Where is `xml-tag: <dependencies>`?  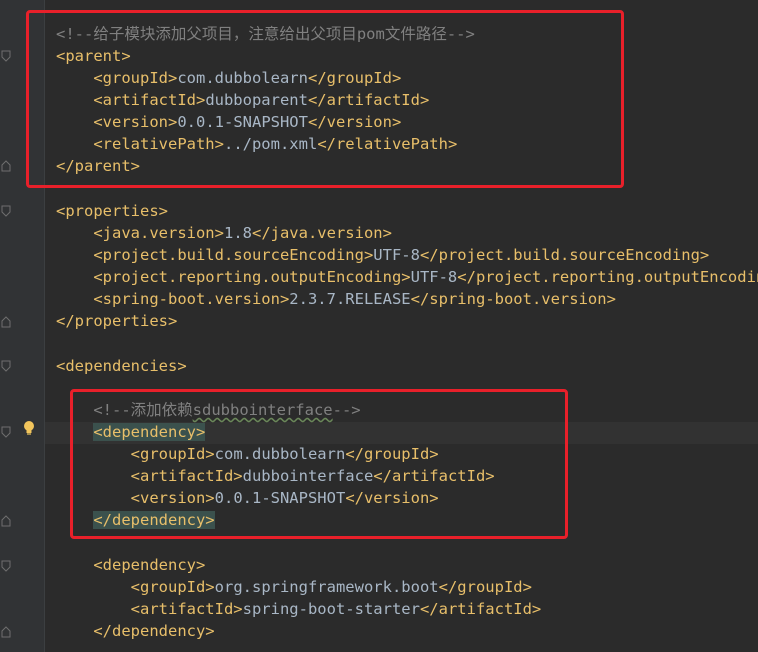 xml-tag: <dependencies> is located at coordinates (121, 366).